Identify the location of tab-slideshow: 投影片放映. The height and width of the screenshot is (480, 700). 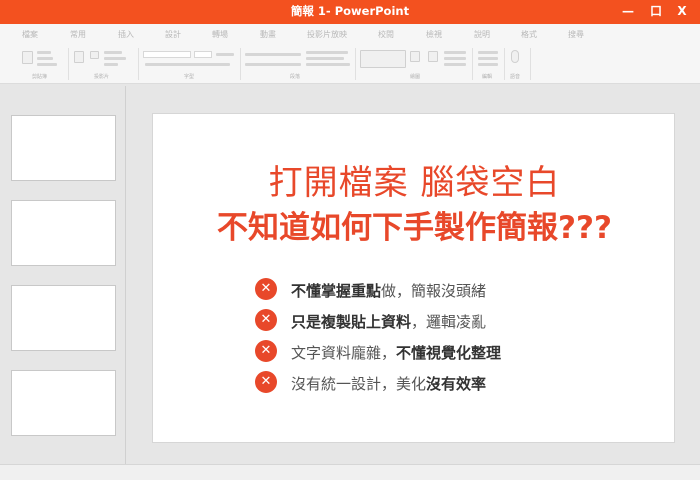
(327, 34).